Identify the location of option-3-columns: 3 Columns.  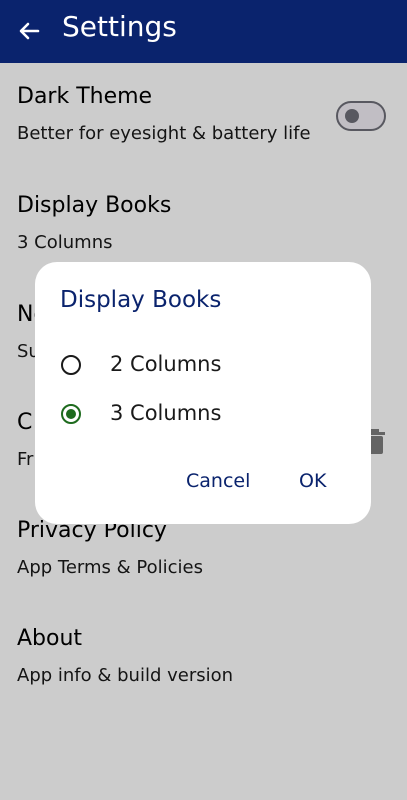
(200, 414).